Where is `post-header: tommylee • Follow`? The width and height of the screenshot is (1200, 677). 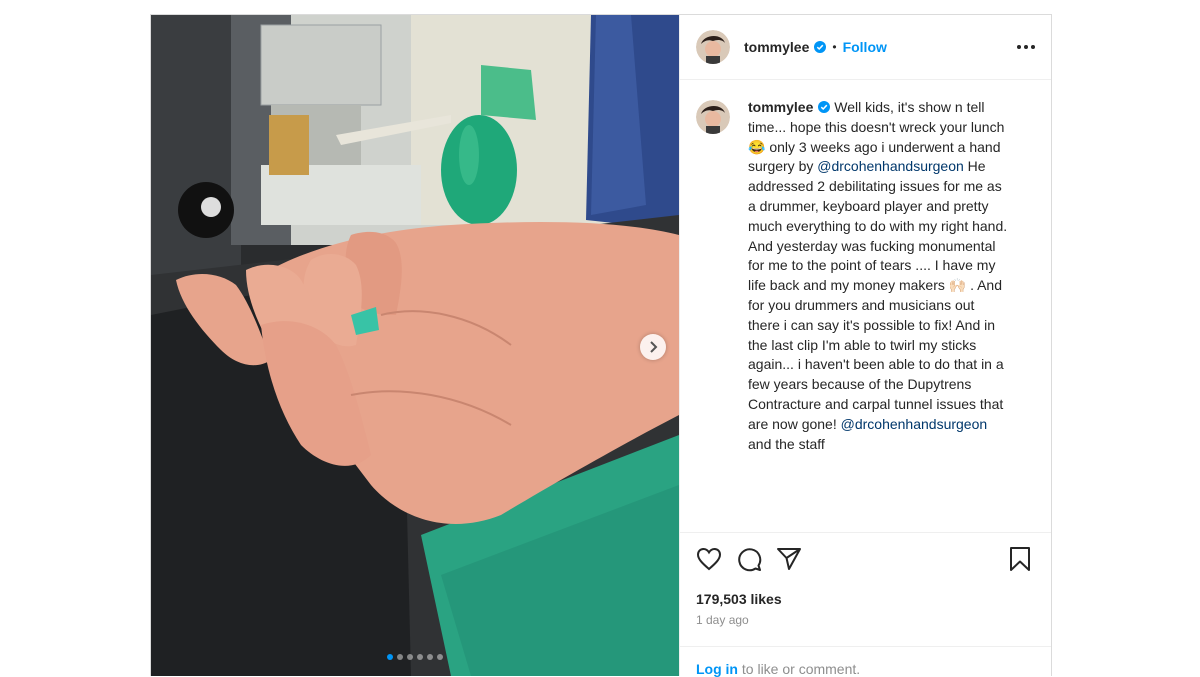 post-header: tommylee • Follow is located at coordinates (865, 47).